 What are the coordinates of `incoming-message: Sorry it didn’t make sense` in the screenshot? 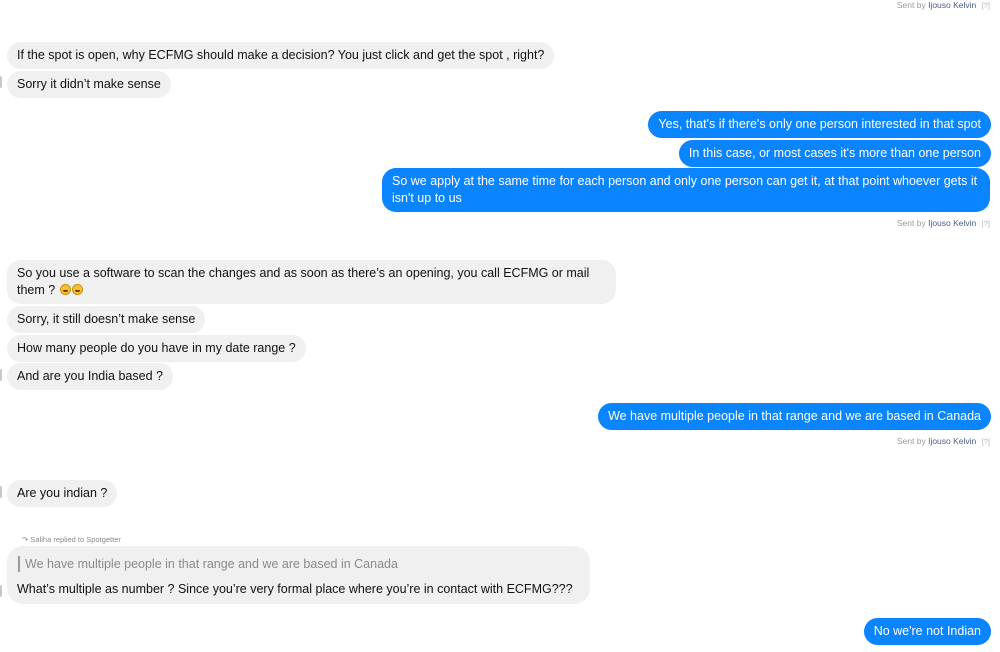 It's located at (89, 84).